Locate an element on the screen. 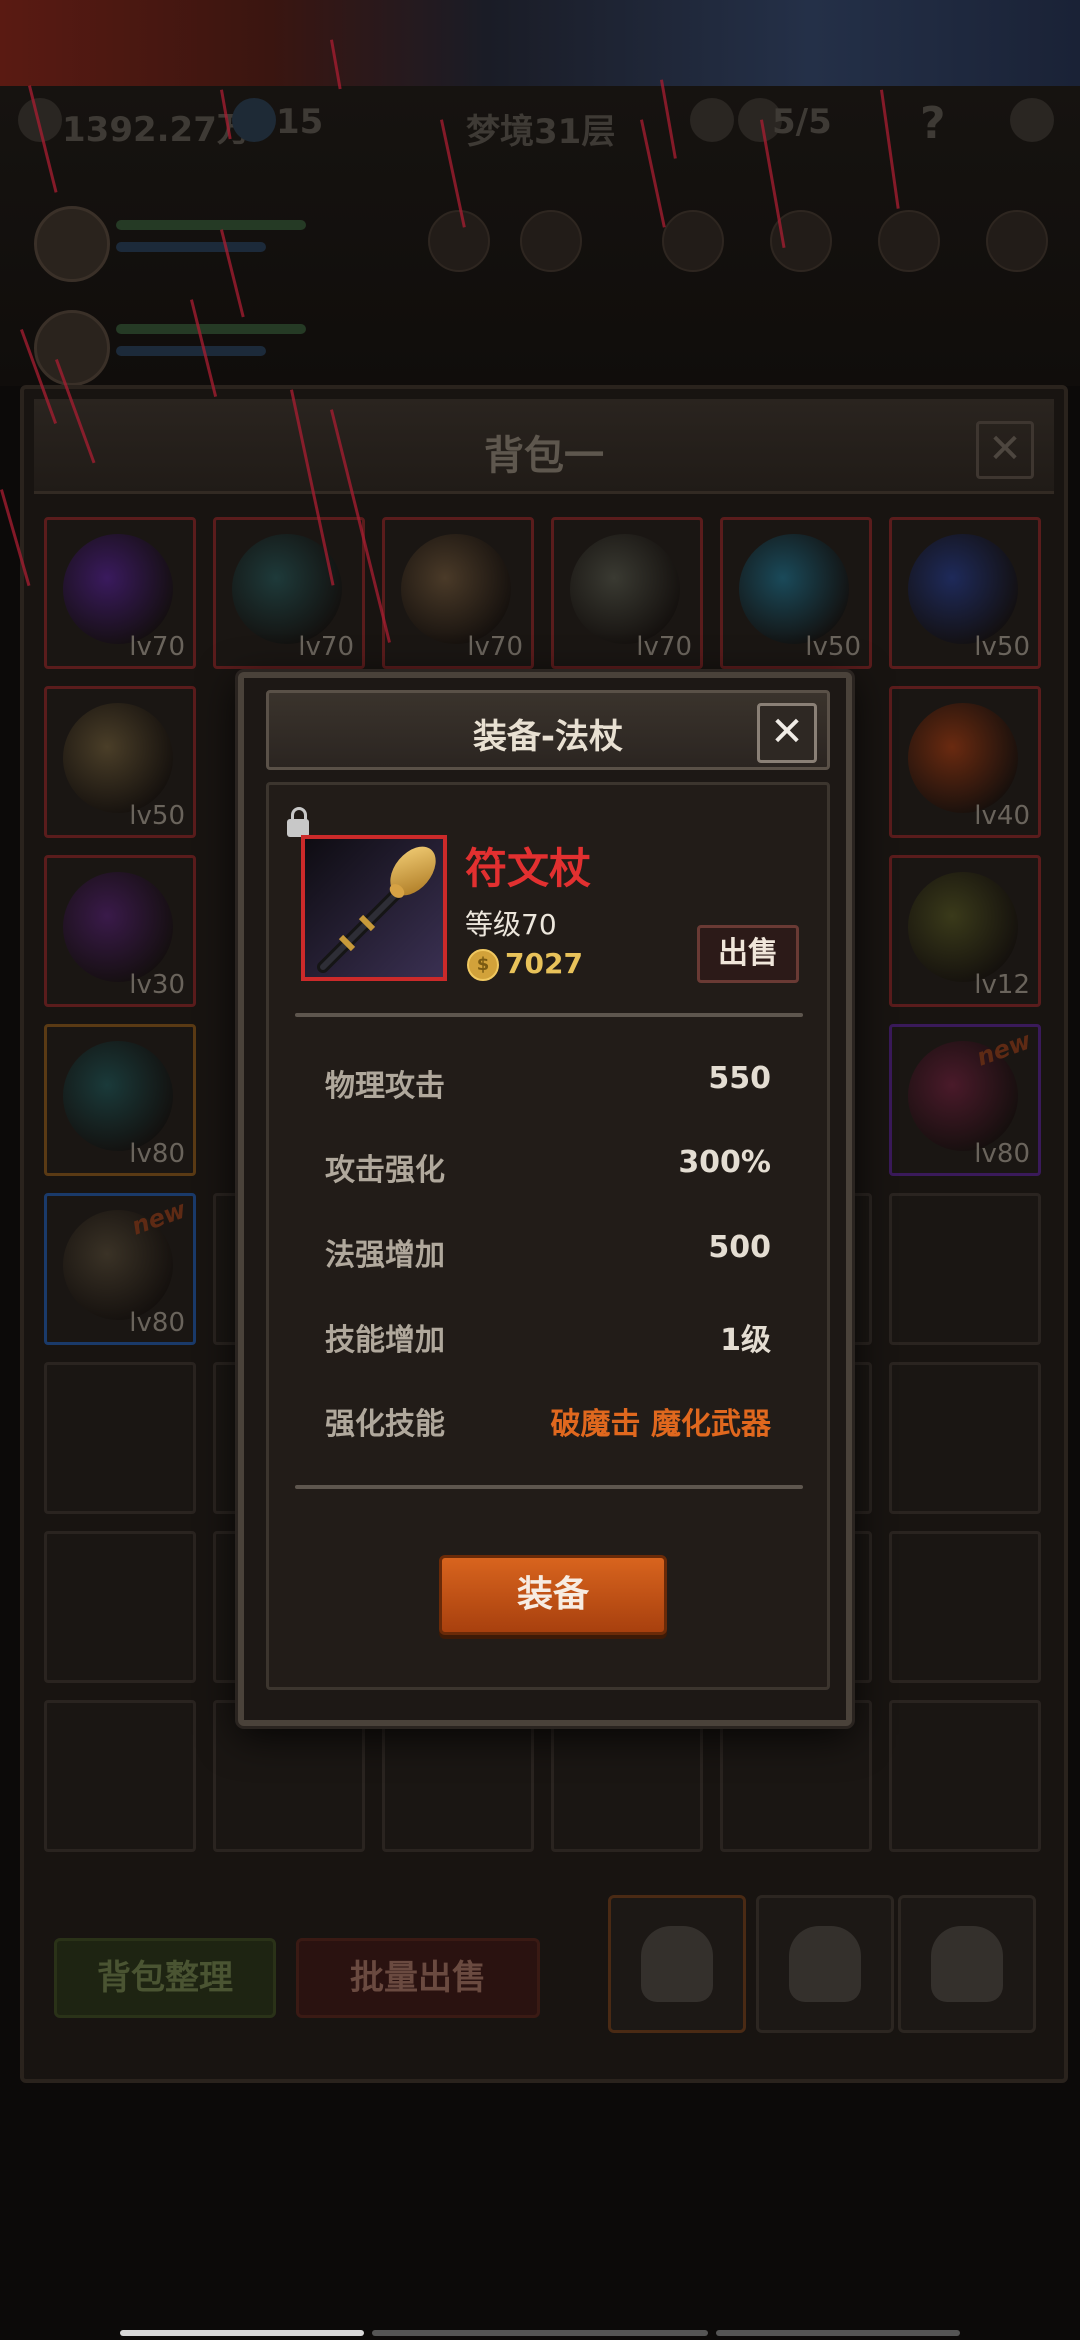 This screenshot has width=1080, height=2340. inventory-slot: lv40 is located at coordinates (965, 762).